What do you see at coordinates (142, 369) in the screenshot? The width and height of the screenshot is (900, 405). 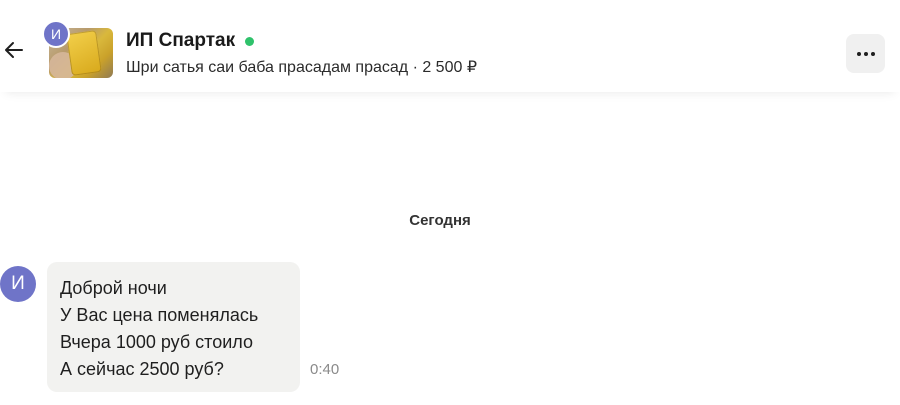 I see `message-line: А сейчас 2500 руб?` at bounding box center [142, 369].